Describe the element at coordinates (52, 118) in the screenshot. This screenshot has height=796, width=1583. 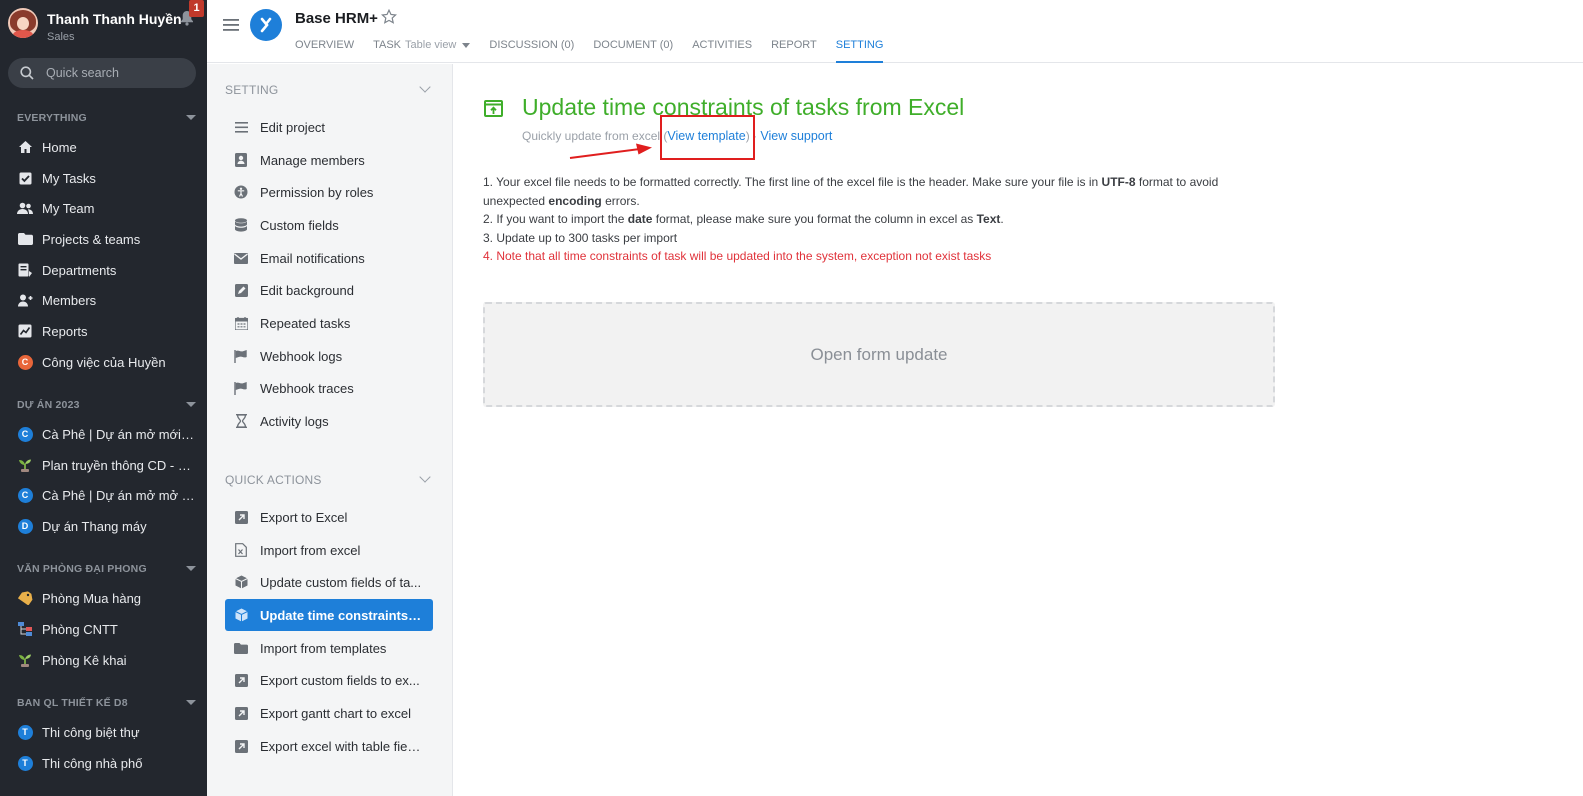
I see `group-title-everything: EVERYTHING` at that location.